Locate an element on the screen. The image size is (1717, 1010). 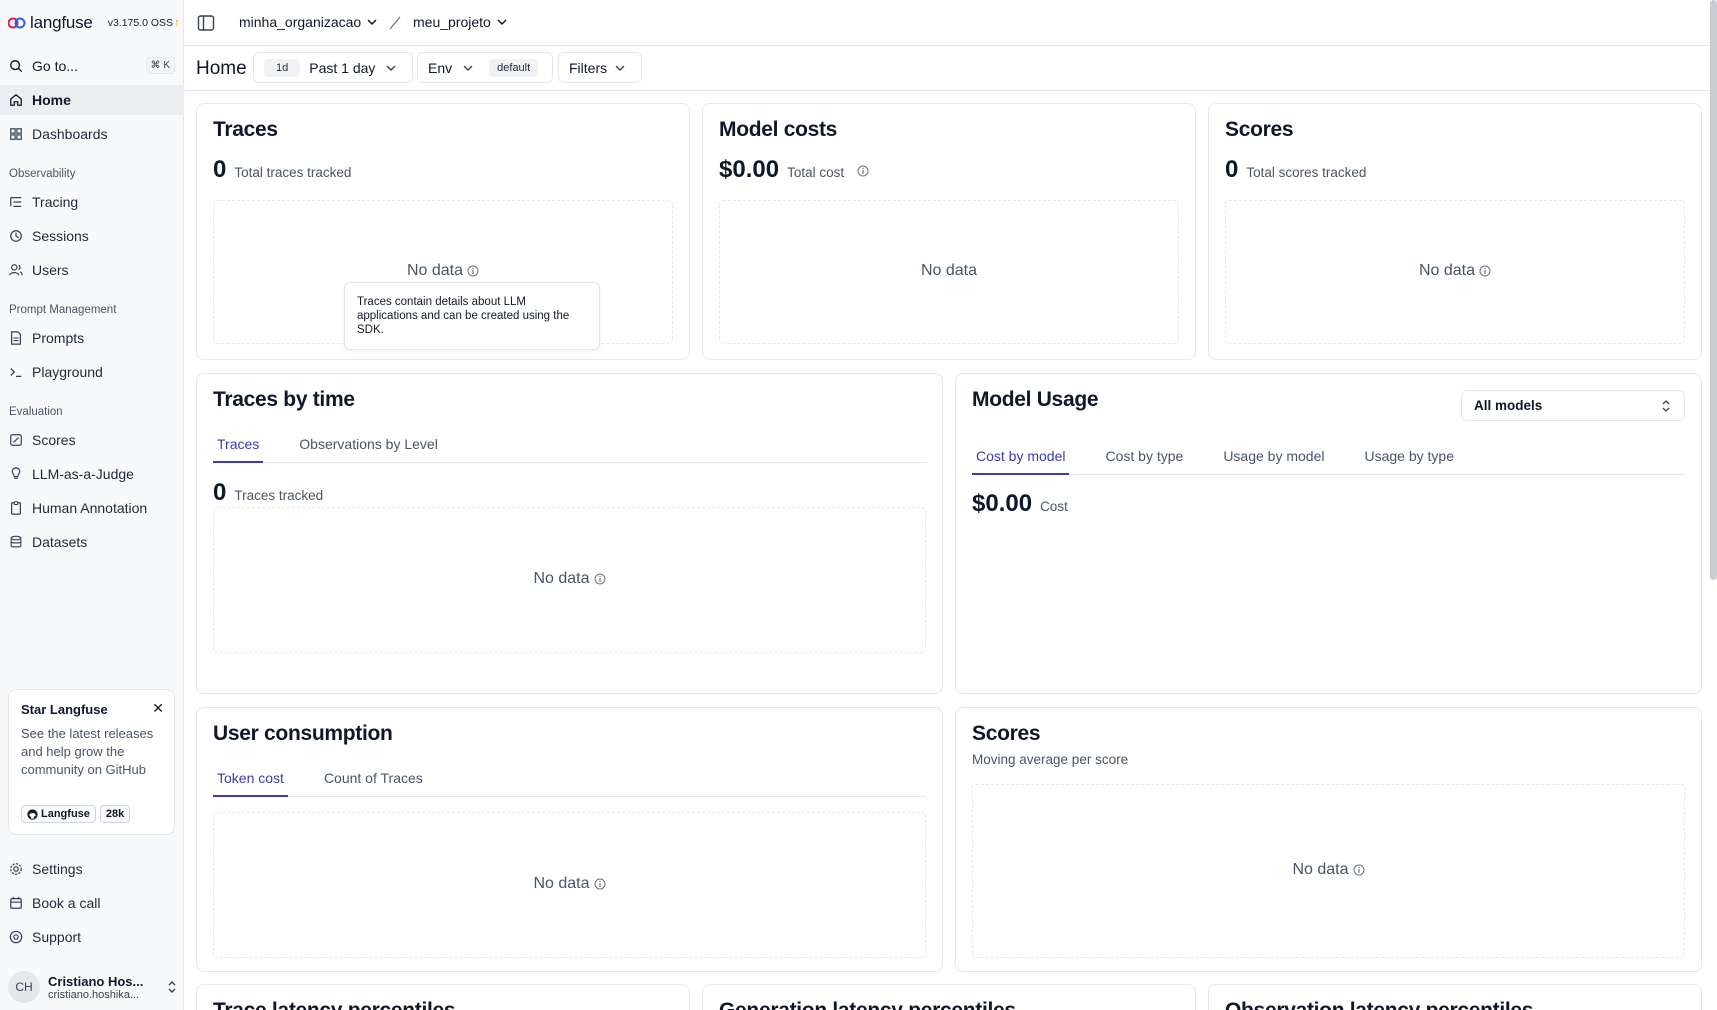
metric: 0 Traces tracked is located at coordinates (268, 493).